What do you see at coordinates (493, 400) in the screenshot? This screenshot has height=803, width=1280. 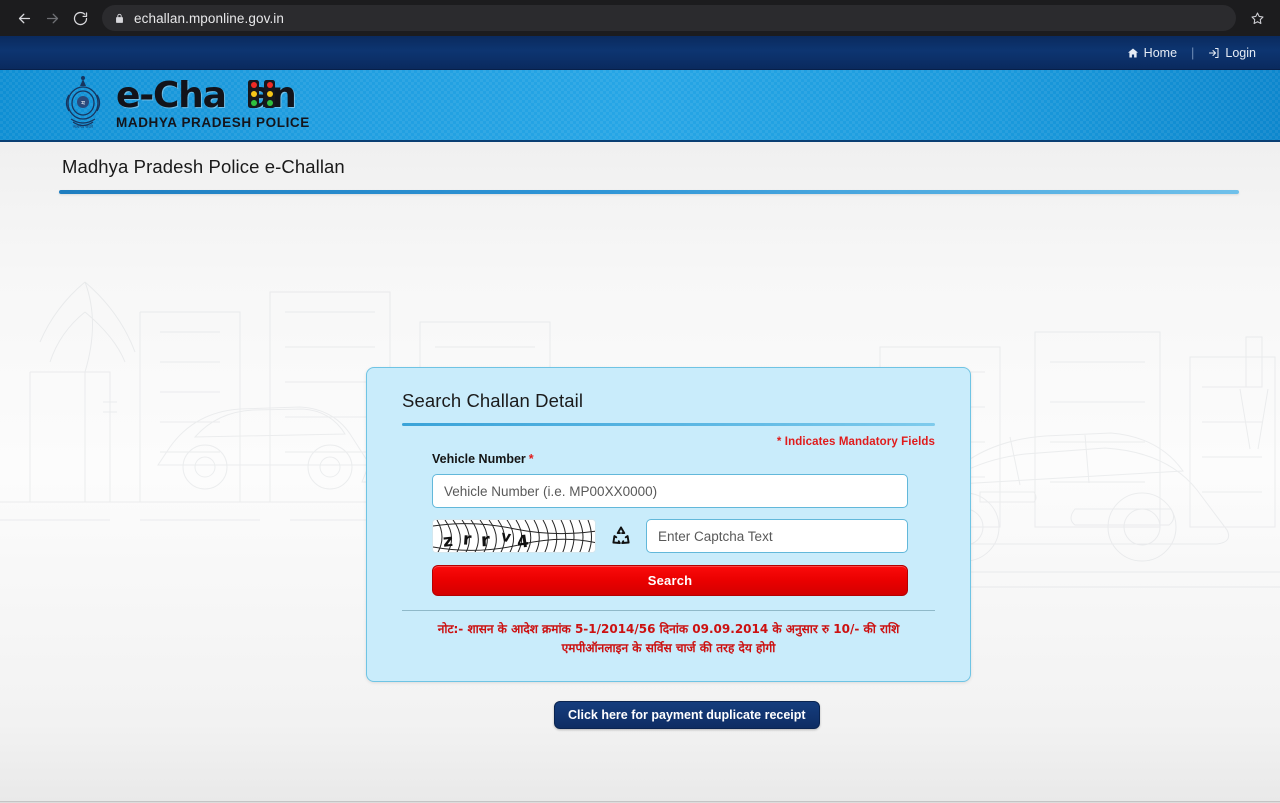 I see `card-title: Search Challan Detail` at bounding box center [493, 400].